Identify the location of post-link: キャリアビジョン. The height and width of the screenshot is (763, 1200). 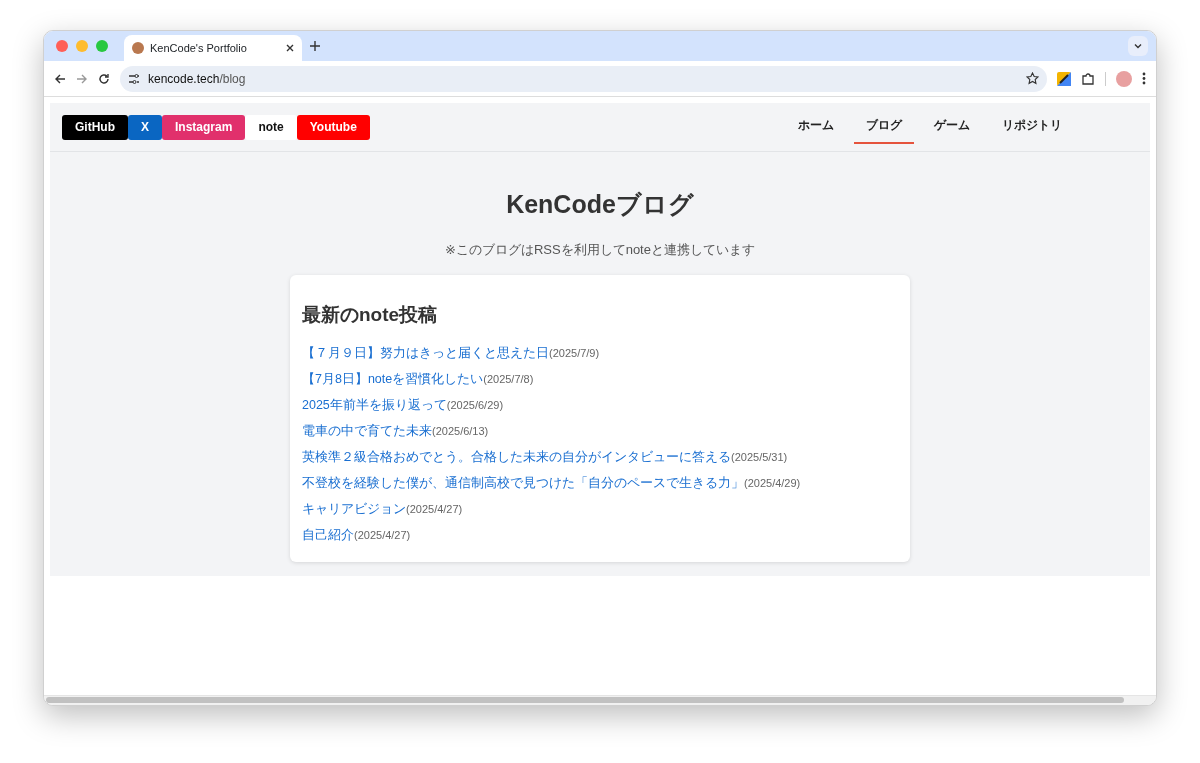
(354, 508).